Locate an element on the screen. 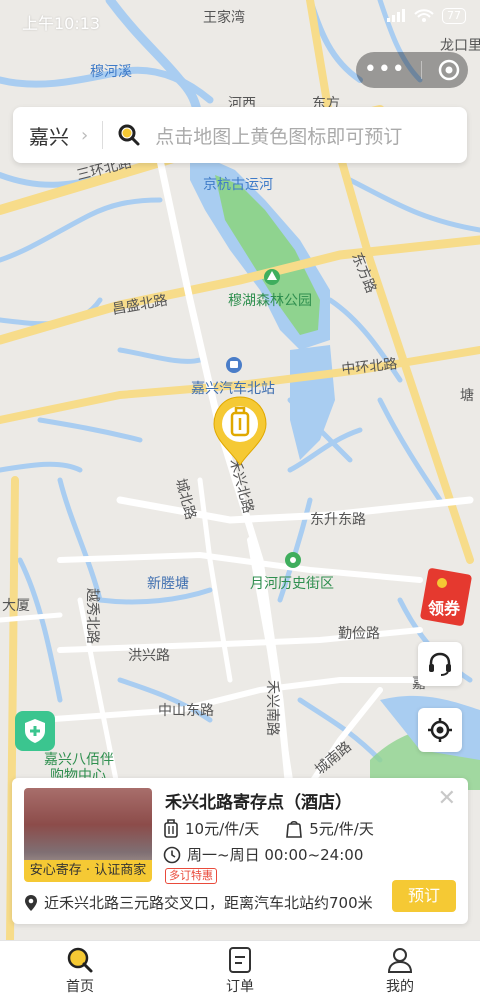 The image size is (480, 1000). clock-icon is located at coordinates (172, 854).